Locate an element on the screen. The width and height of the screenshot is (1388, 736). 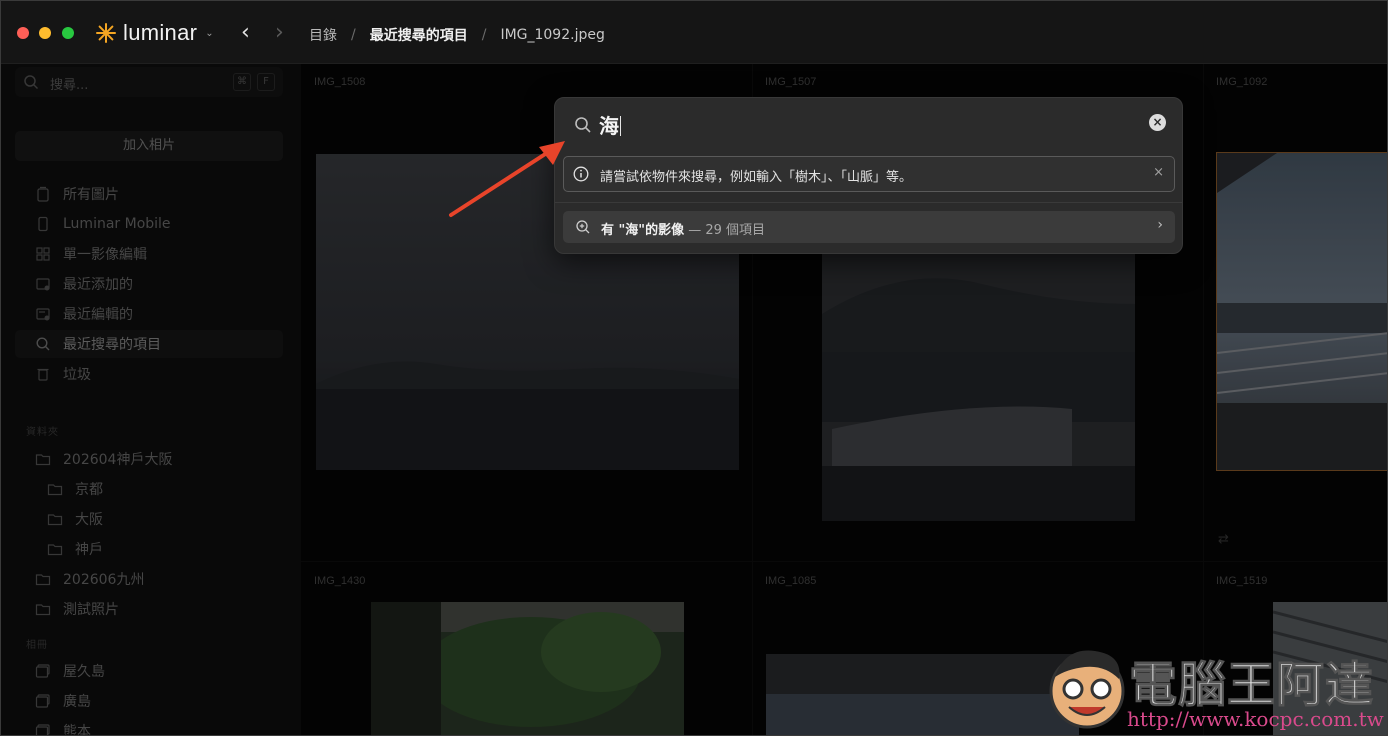
watermark-url: http://www.kocpc.com.tw is located at coordinates (1255, 719).